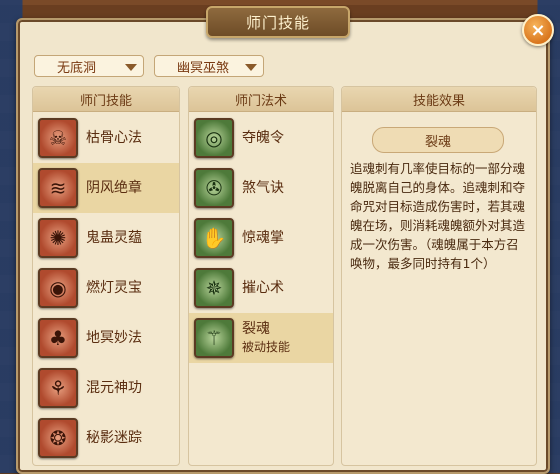  I want to click on spells-header: 师门法术, so click(261, 99).